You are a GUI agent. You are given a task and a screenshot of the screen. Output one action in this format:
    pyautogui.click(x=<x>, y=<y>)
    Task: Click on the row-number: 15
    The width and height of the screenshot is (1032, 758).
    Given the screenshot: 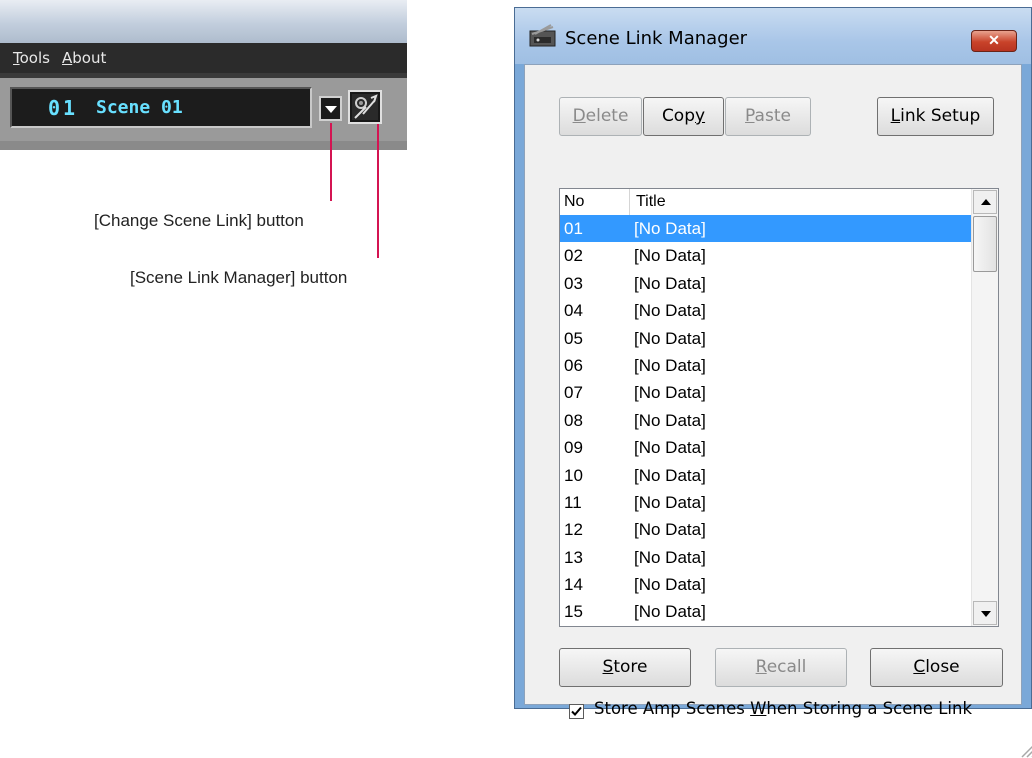 What is the action you would take?
    pyautogui.click(x=573, y=612)
    